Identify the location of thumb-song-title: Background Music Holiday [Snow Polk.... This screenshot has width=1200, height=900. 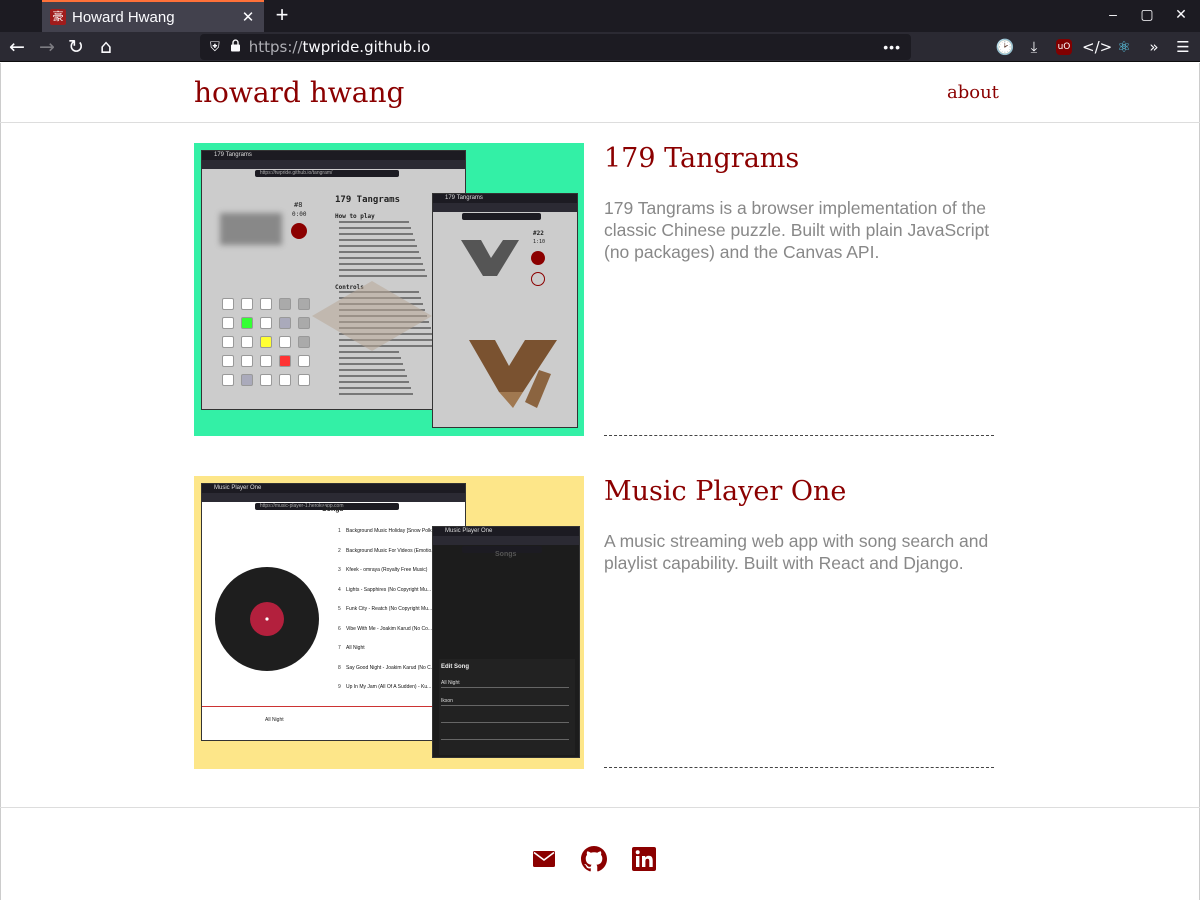
(390, 531).